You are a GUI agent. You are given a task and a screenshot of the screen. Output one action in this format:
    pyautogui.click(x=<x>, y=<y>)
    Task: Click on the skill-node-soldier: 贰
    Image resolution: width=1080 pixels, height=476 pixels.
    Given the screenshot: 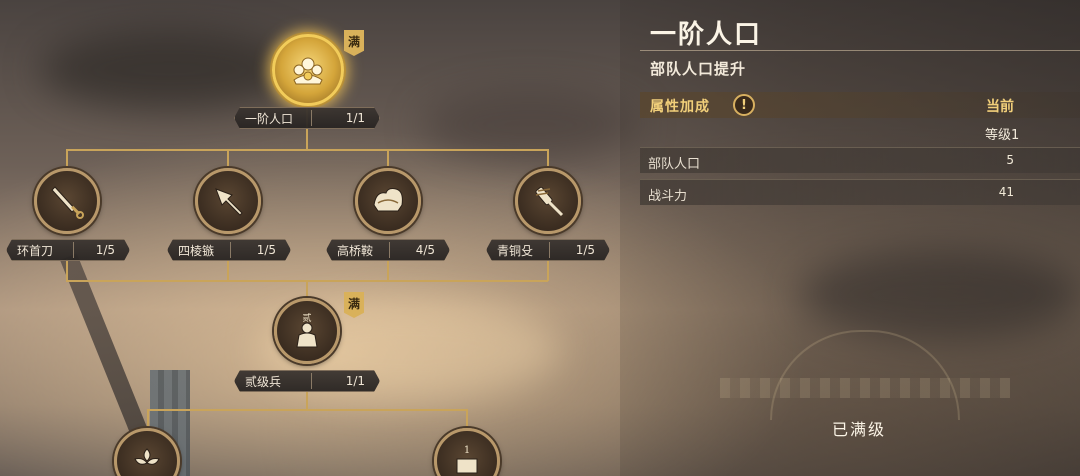 What is the action you would take?
    pyautogui.click(x=307, y=331)
    